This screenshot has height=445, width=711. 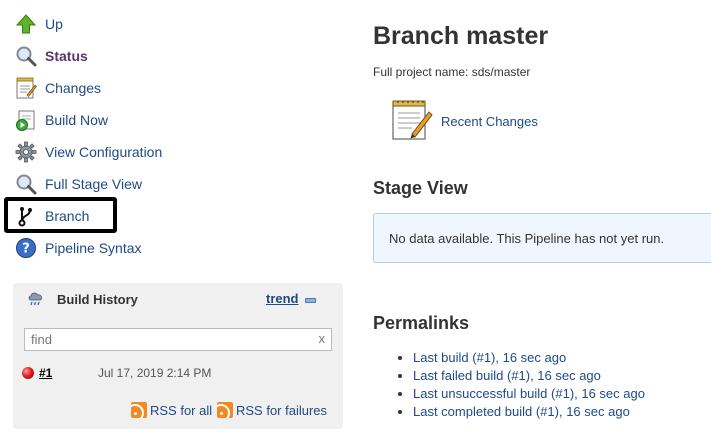 What do you see at coordinates (73, 88) in the screenshot?
I see `sidebar-item-label: Changes` at bounding box center [73, 88].